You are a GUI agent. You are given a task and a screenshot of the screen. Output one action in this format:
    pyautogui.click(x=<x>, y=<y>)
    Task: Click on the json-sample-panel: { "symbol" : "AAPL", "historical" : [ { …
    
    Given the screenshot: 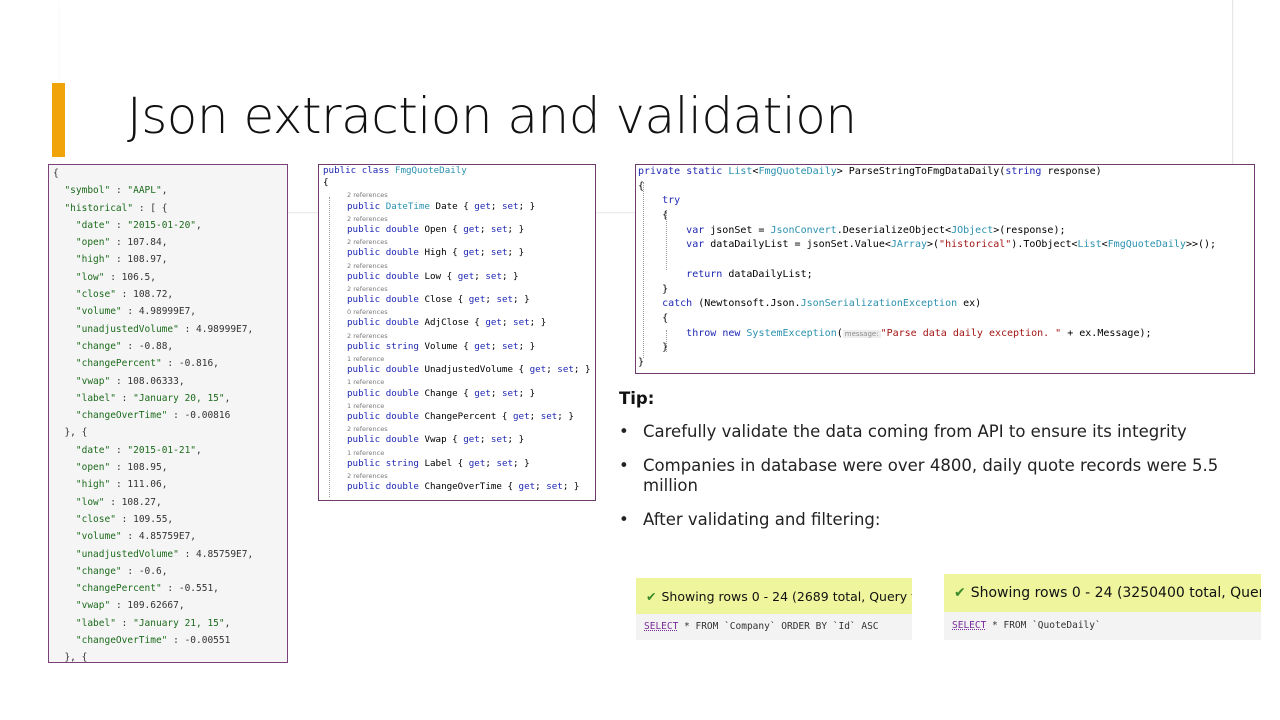 What is the action you would take?
    pyautogui.click(x=168, y=413)
    